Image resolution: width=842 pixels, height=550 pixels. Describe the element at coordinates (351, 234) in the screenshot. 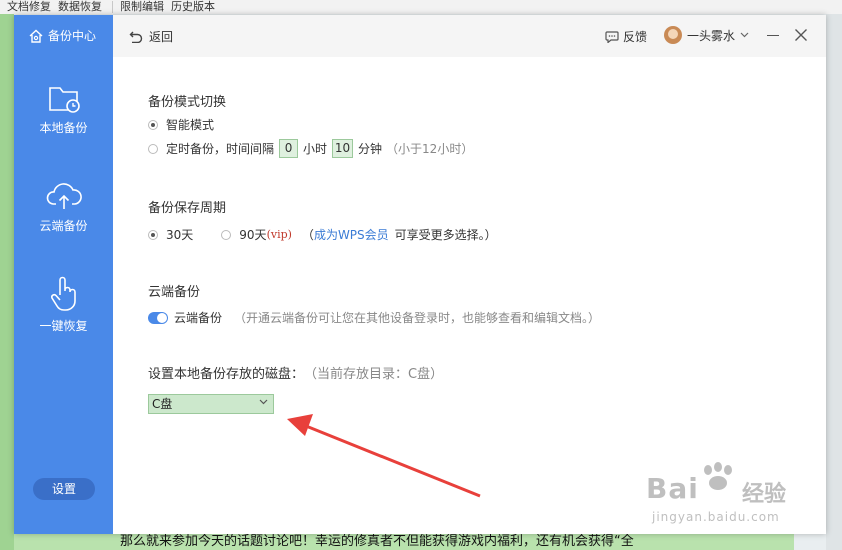

I see `become-member-link: 成为WPS会员` at that location.